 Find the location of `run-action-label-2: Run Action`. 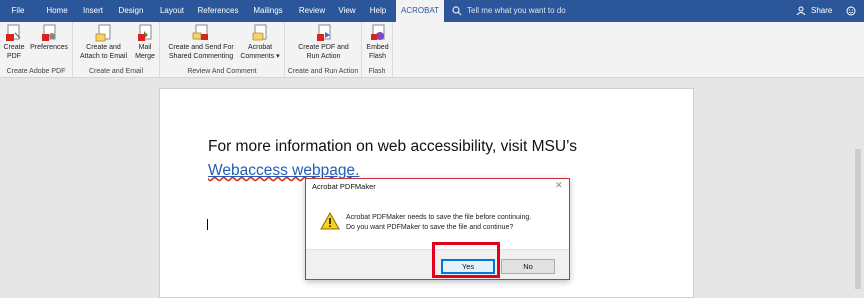

run-action-label-2: Run Action is located at coordinates (323, 56).